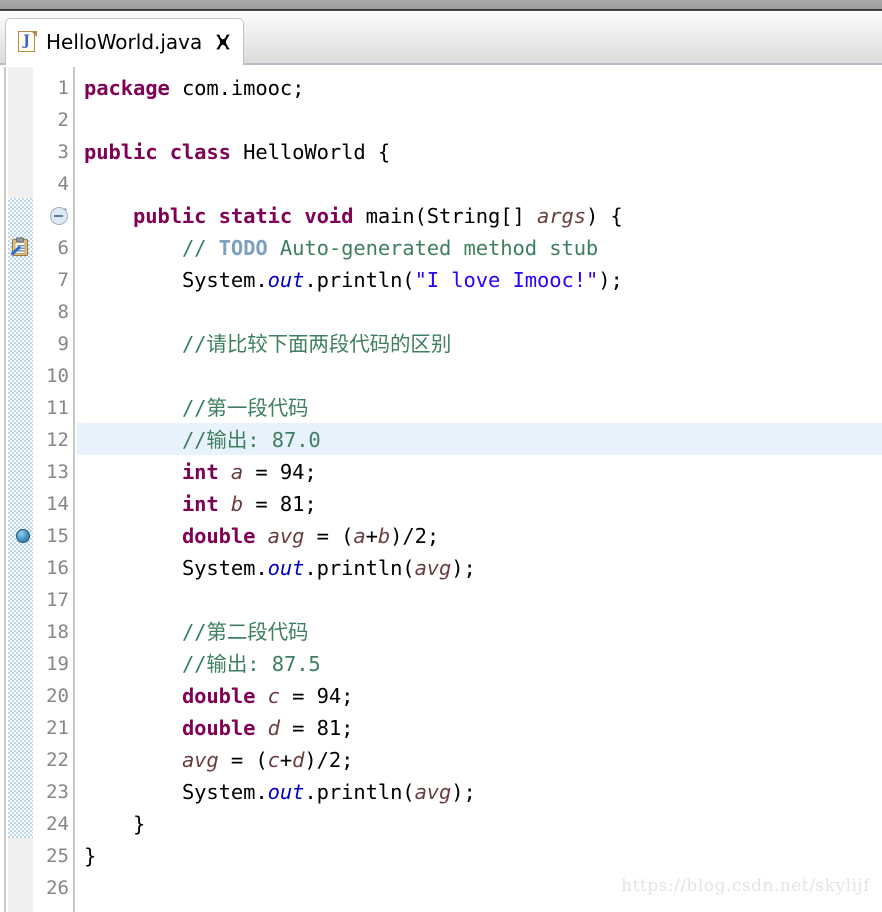 This screenshot has width=882, height=912. I want to click on code-line: //输出: 87.0, so click(202, 440).